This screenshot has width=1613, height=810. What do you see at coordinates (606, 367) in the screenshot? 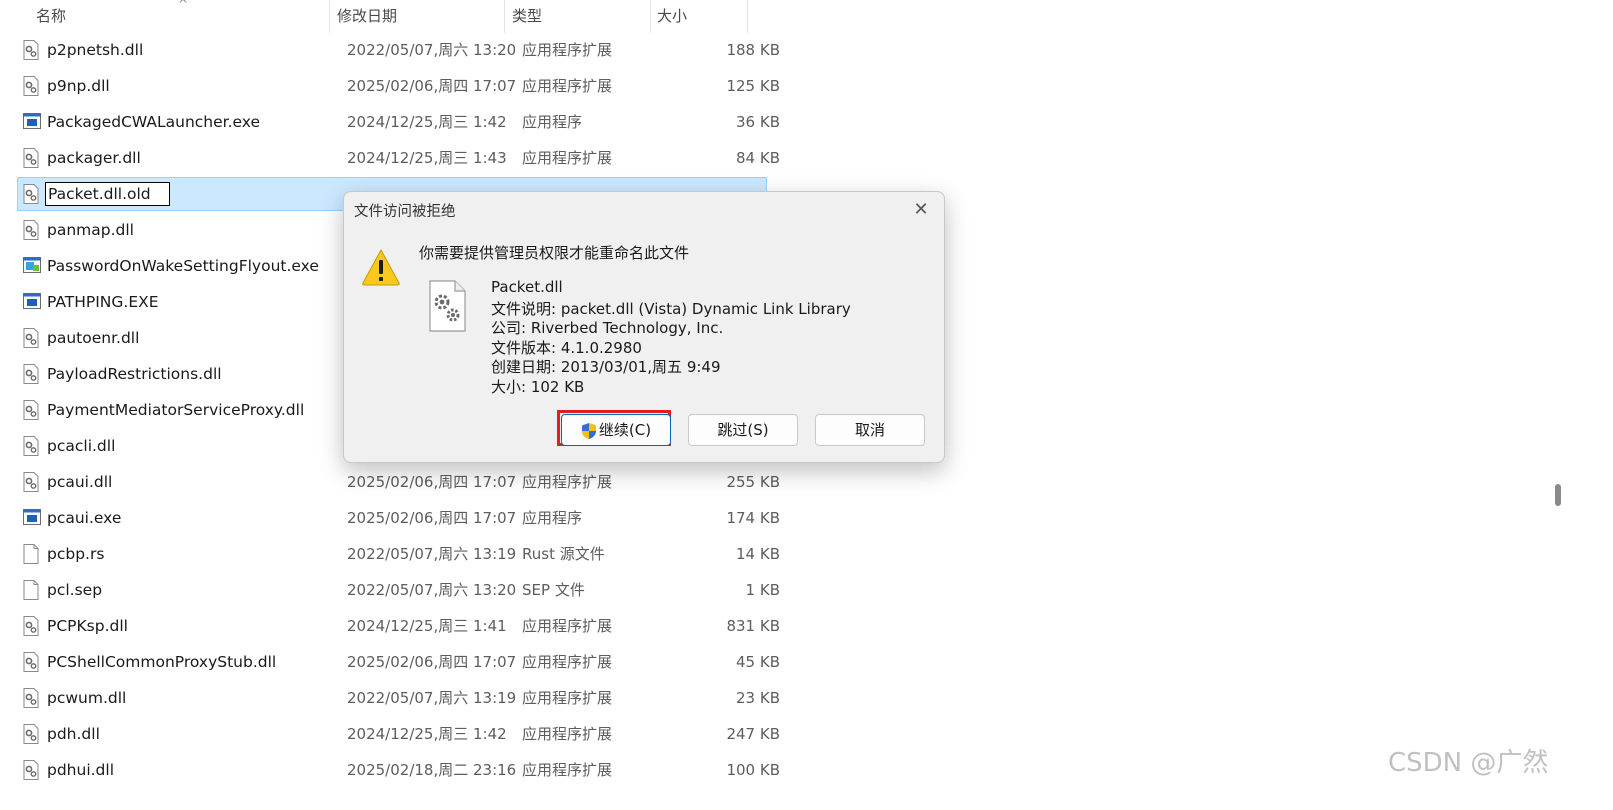
I see `file-created: 创建日期: 2013/03/01,周五 9:49` at bounding box center [606, 367].